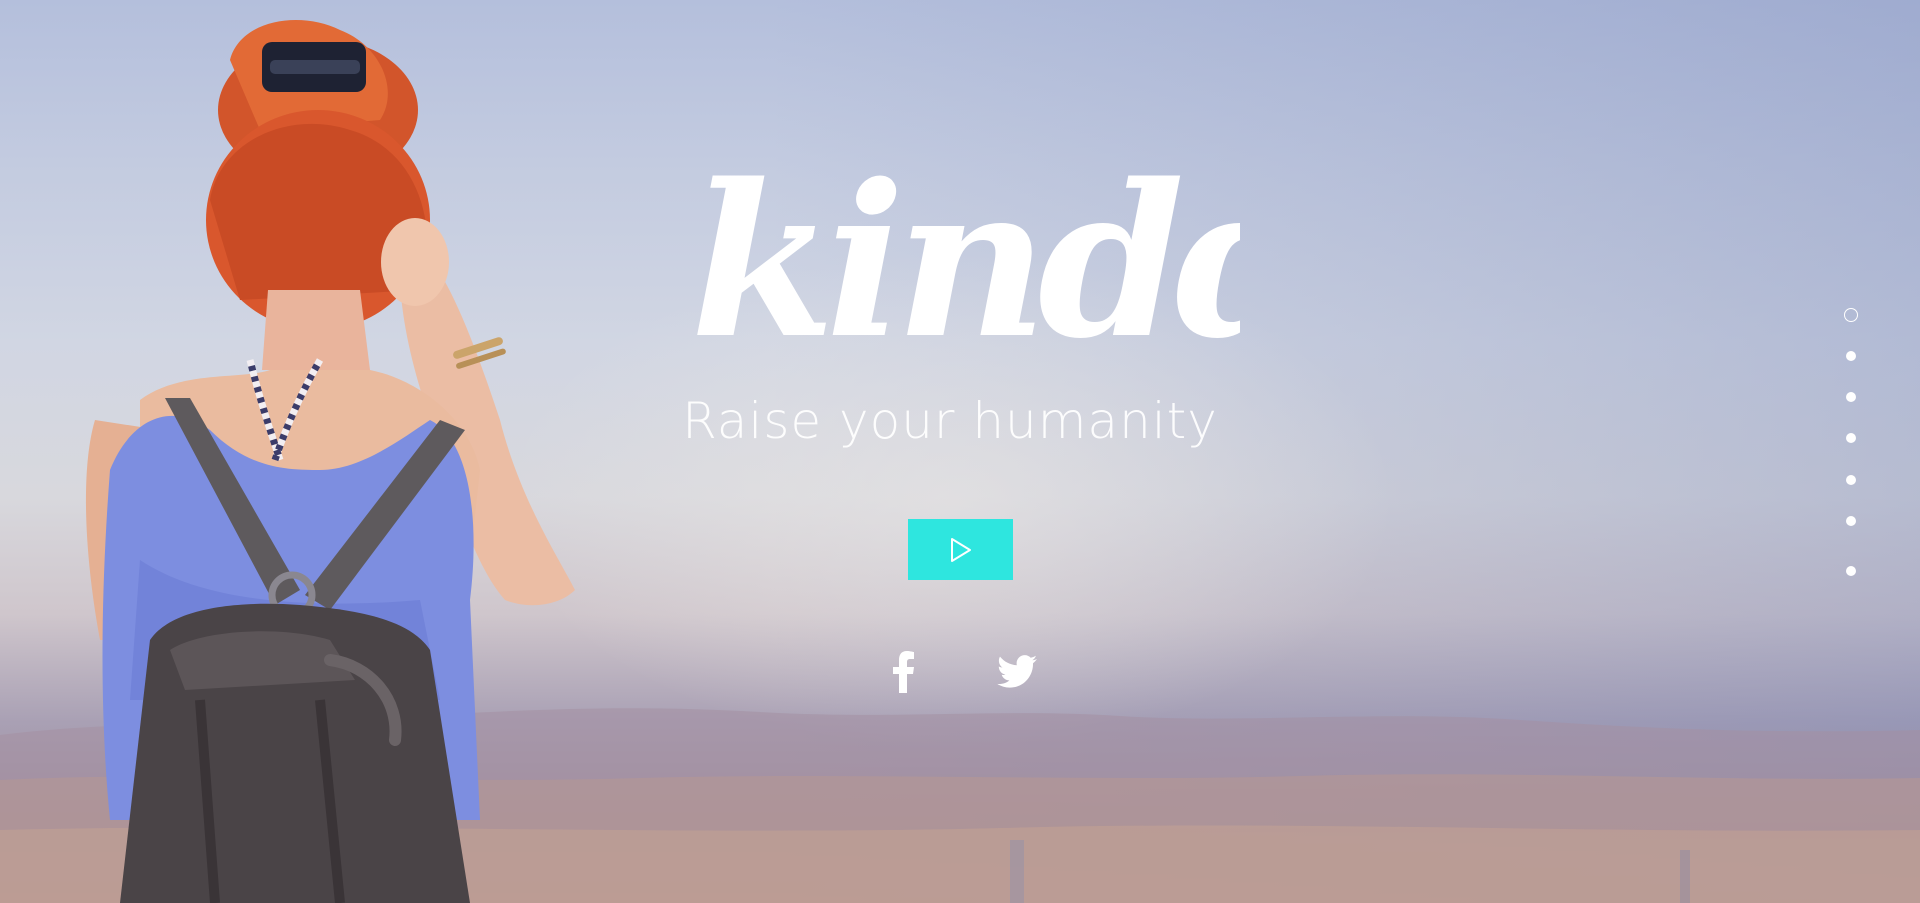  I want to click on section-dots-nav, so click(1851, 446).